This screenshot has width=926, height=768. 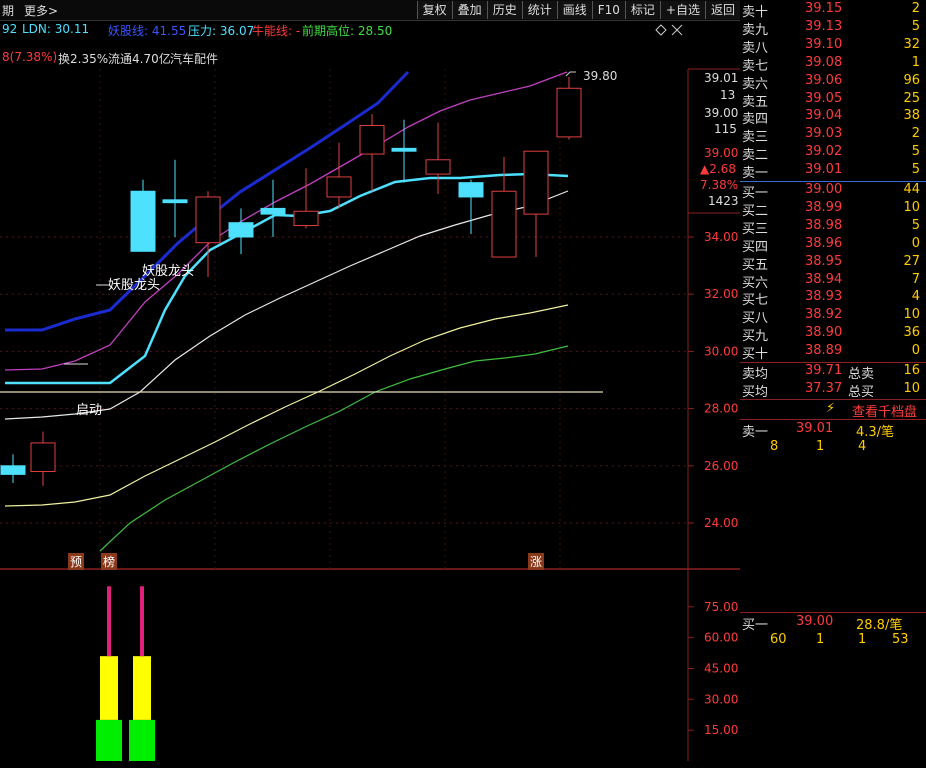 What do you see at coordinates (76, 561) in the screenshot?
I see `badge-yu: 预` at bounding box center [76, 561].